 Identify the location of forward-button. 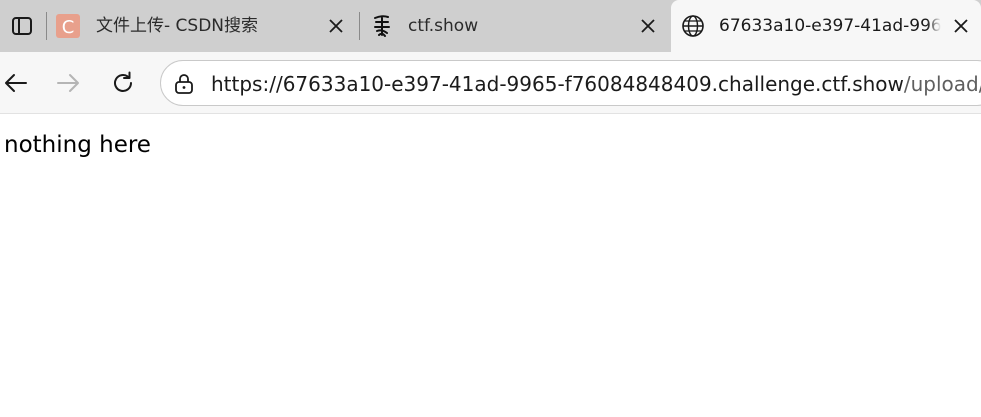
(69, 83).